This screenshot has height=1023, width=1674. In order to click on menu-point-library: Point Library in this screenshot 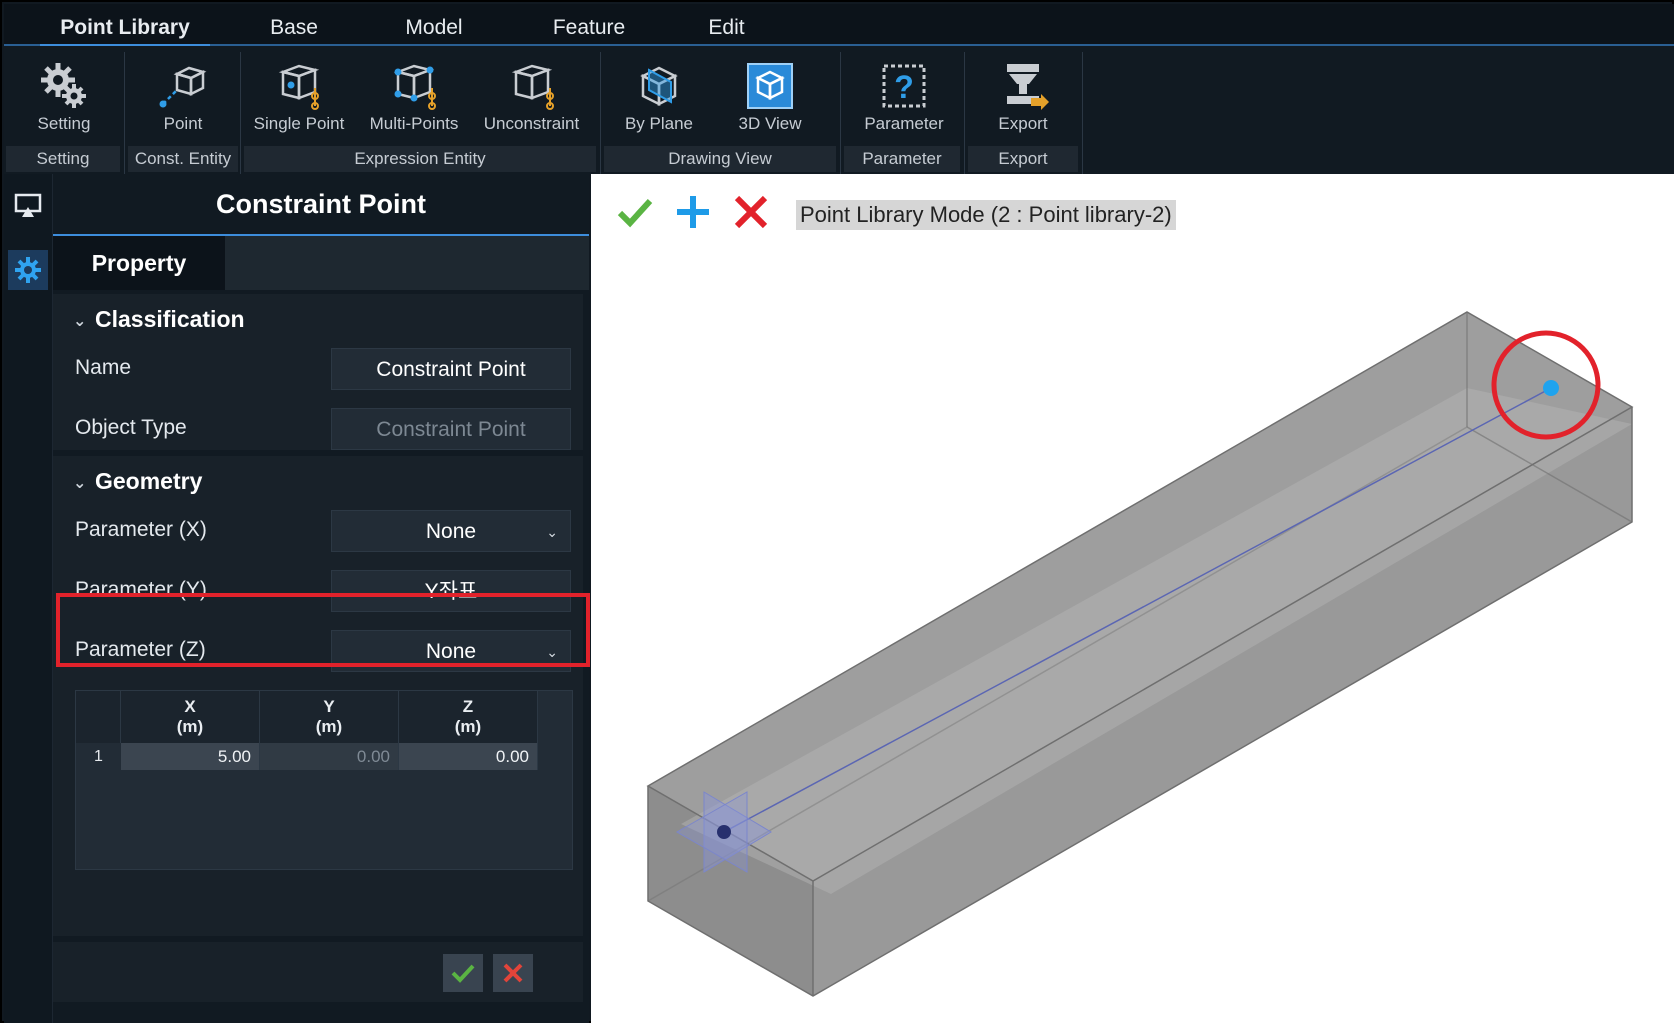, I will do `click(125, 25)`.